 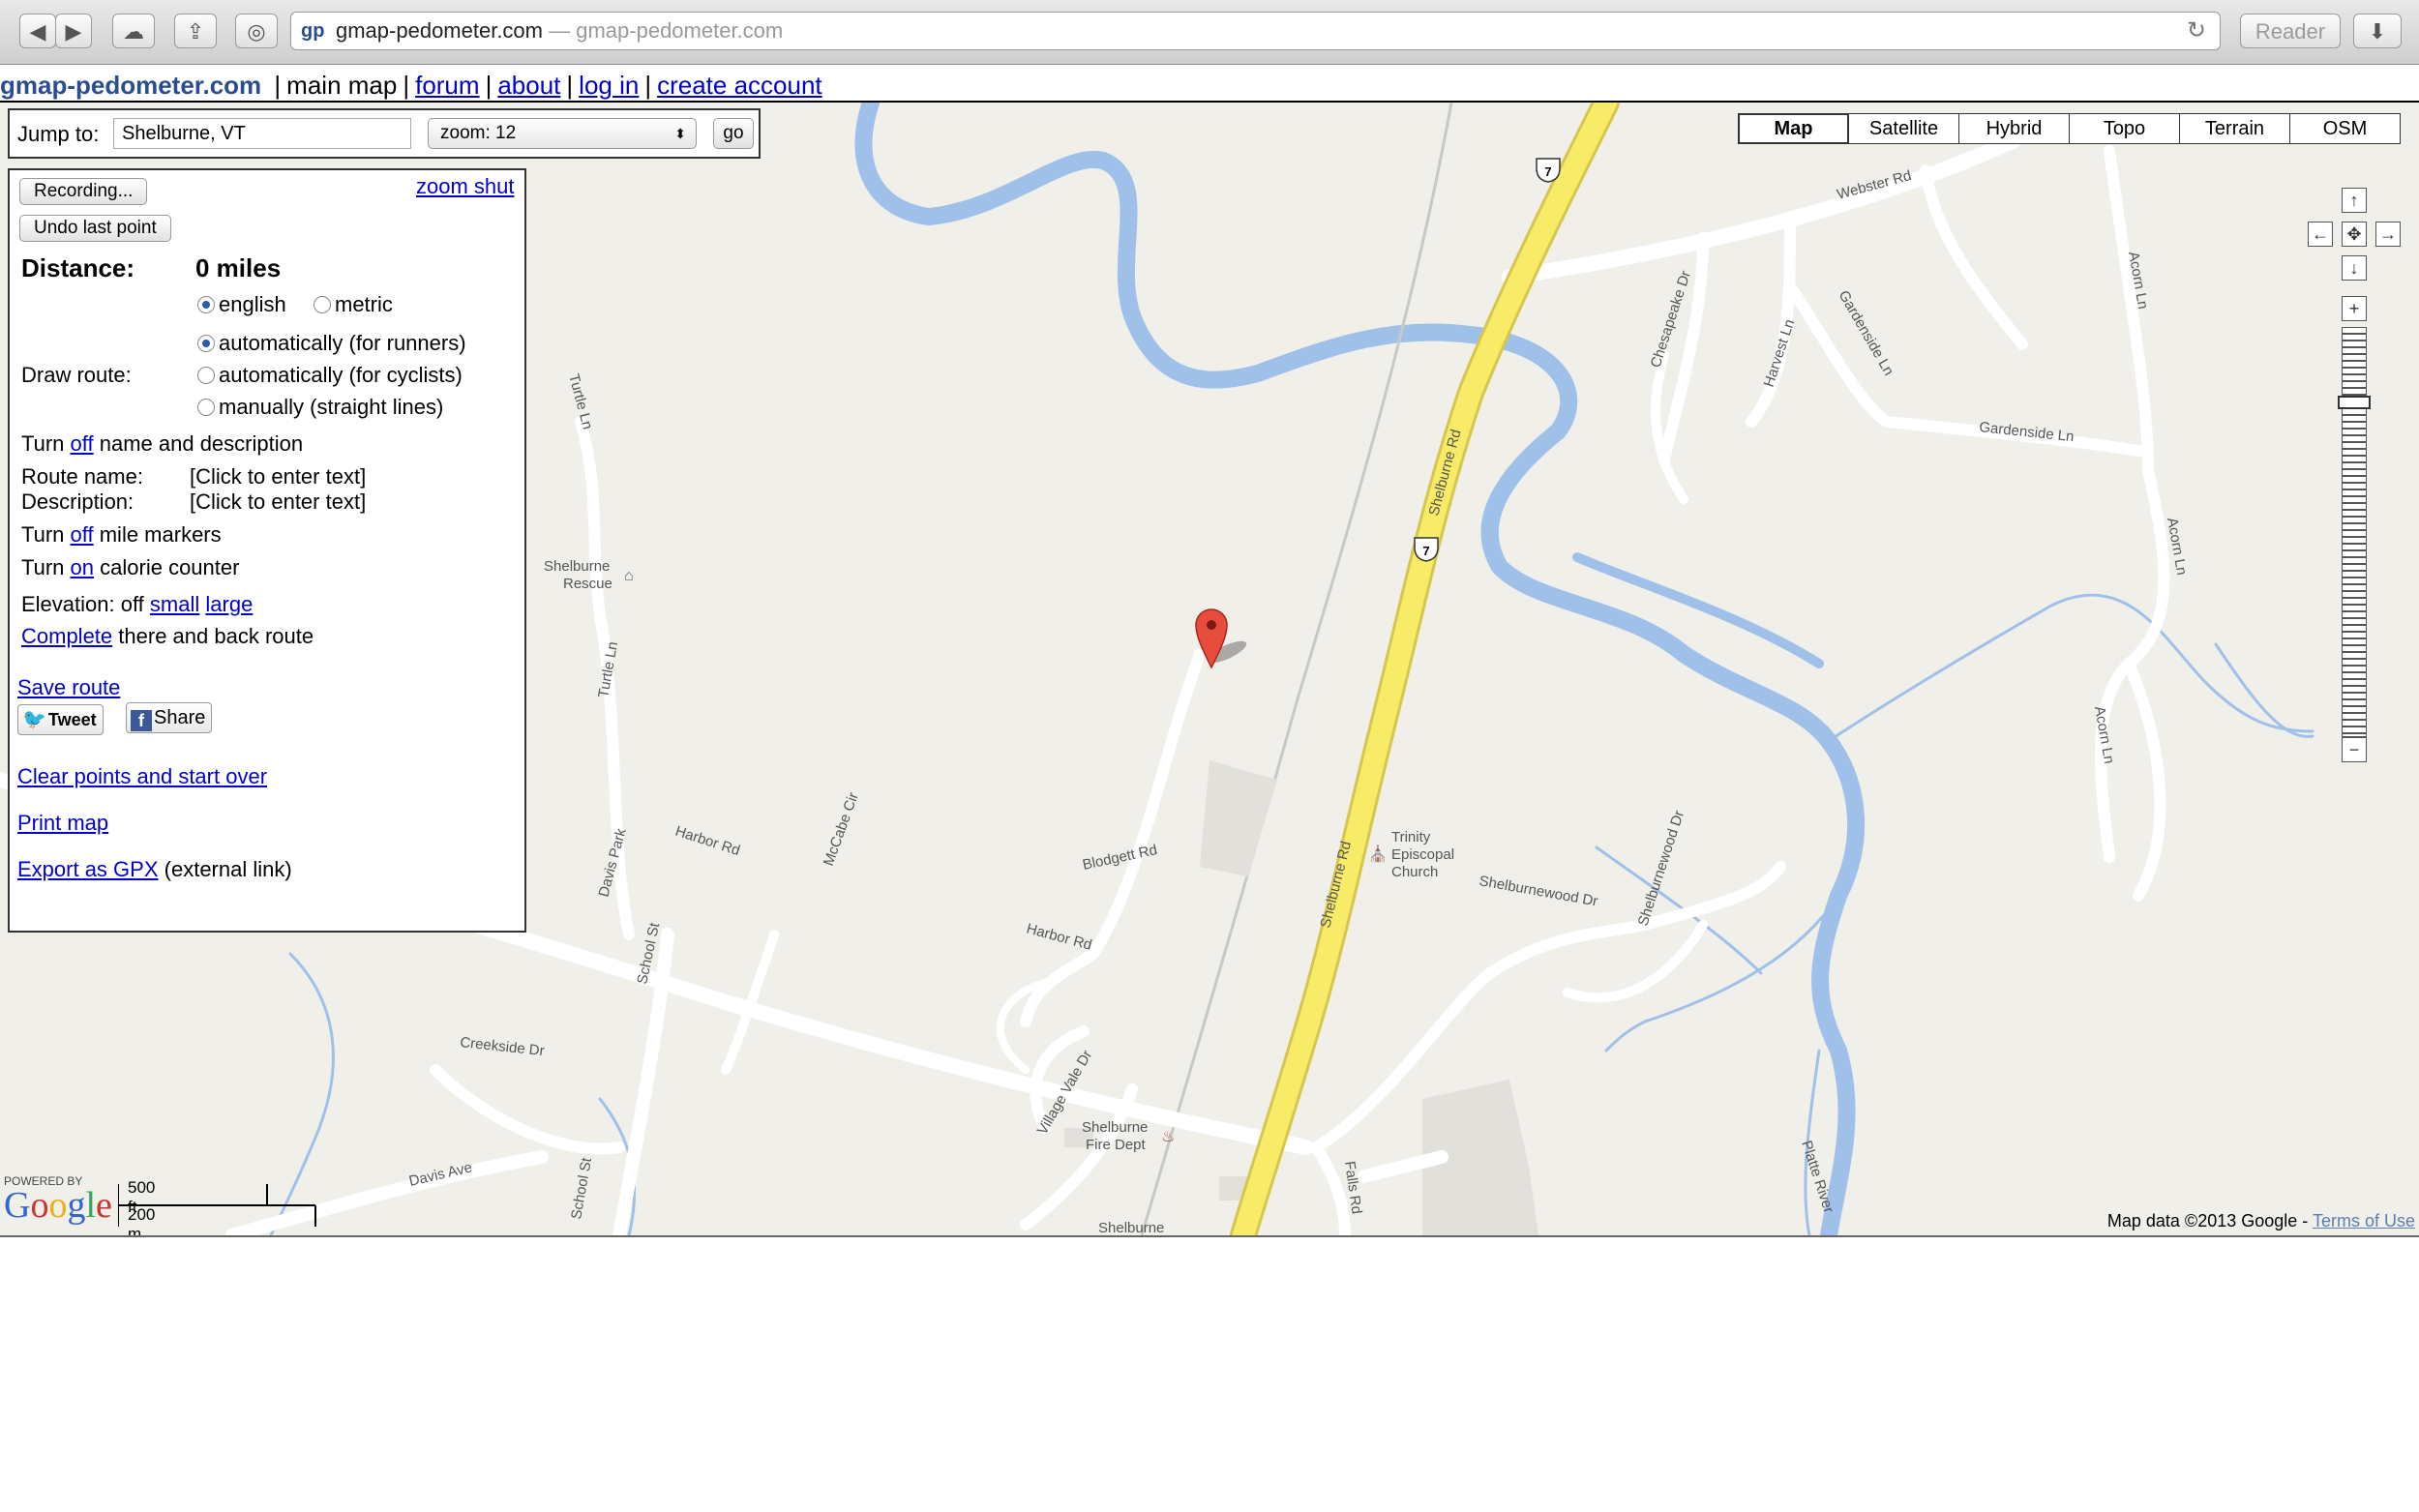 What do you see at coordinates (1426, 551) in the screenshot?
I see `route-7-shield-mid: 7` at bounding box center [1426, 551].